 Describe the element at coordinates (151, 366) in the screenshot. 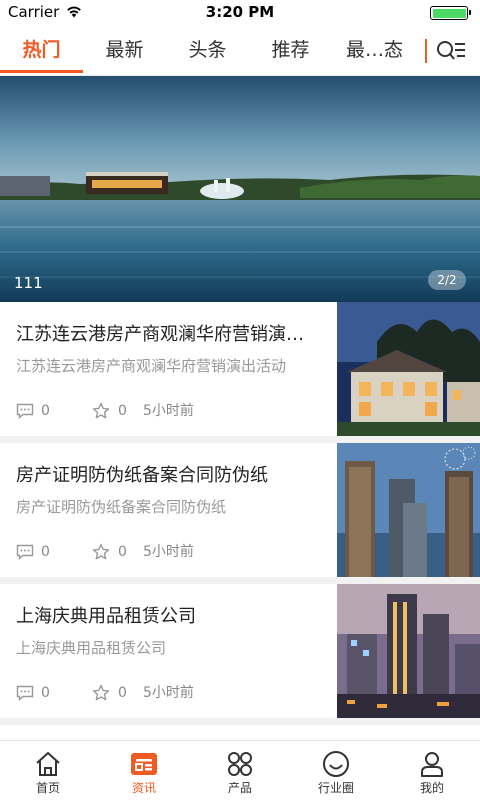

I see `news-summary: 江苏连云港房产商观澜华府营销演出活动` at that location.